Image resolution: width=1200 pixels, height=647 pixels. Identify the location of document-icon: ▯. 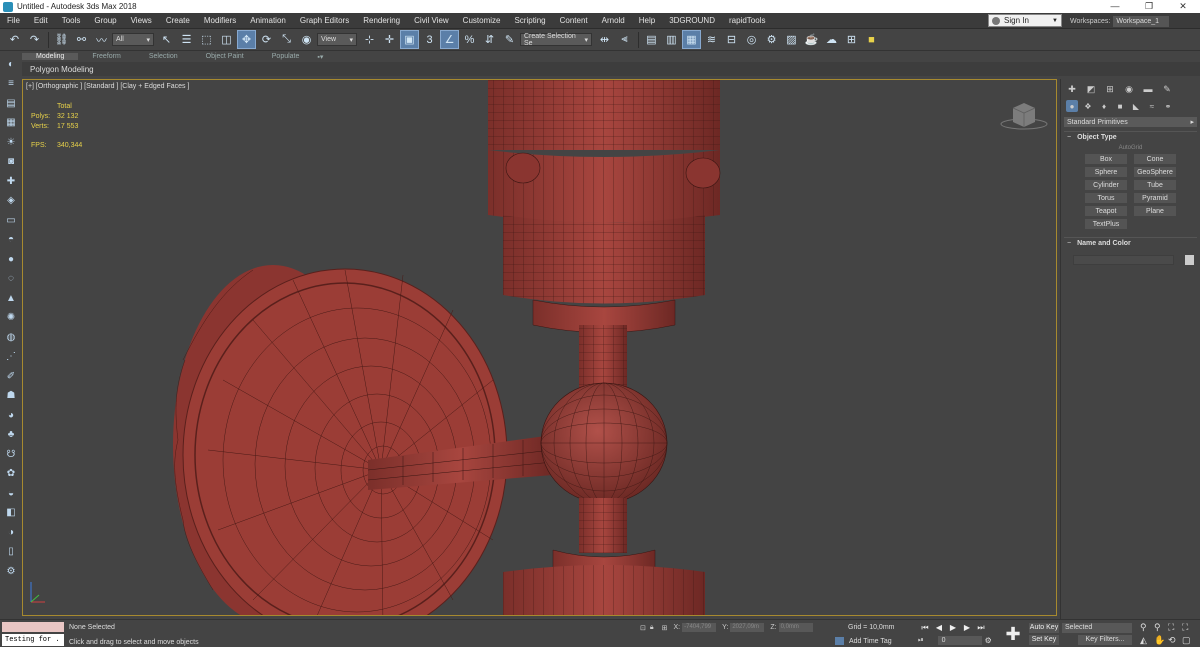
(11, 552).